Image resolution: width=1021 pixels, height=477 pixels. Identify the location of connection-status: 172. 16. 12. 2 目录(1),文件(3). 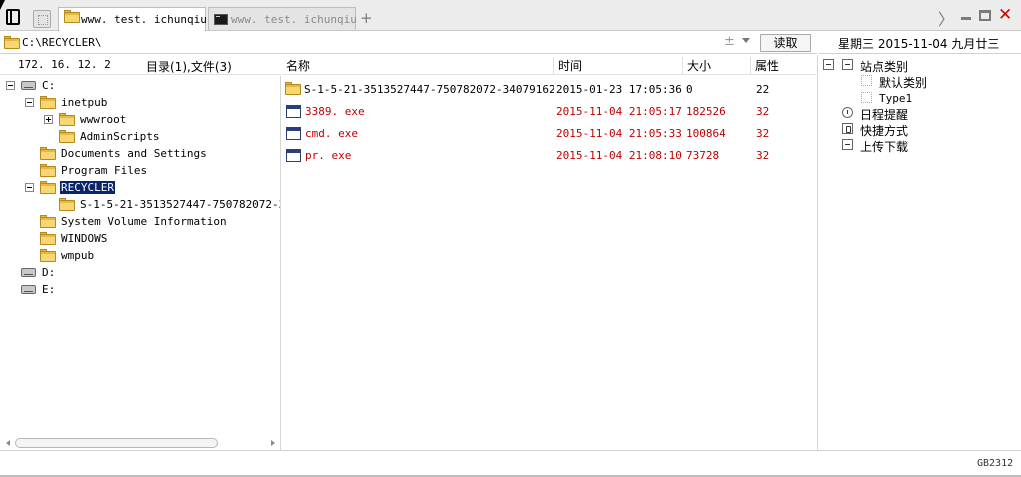
(140, 65).